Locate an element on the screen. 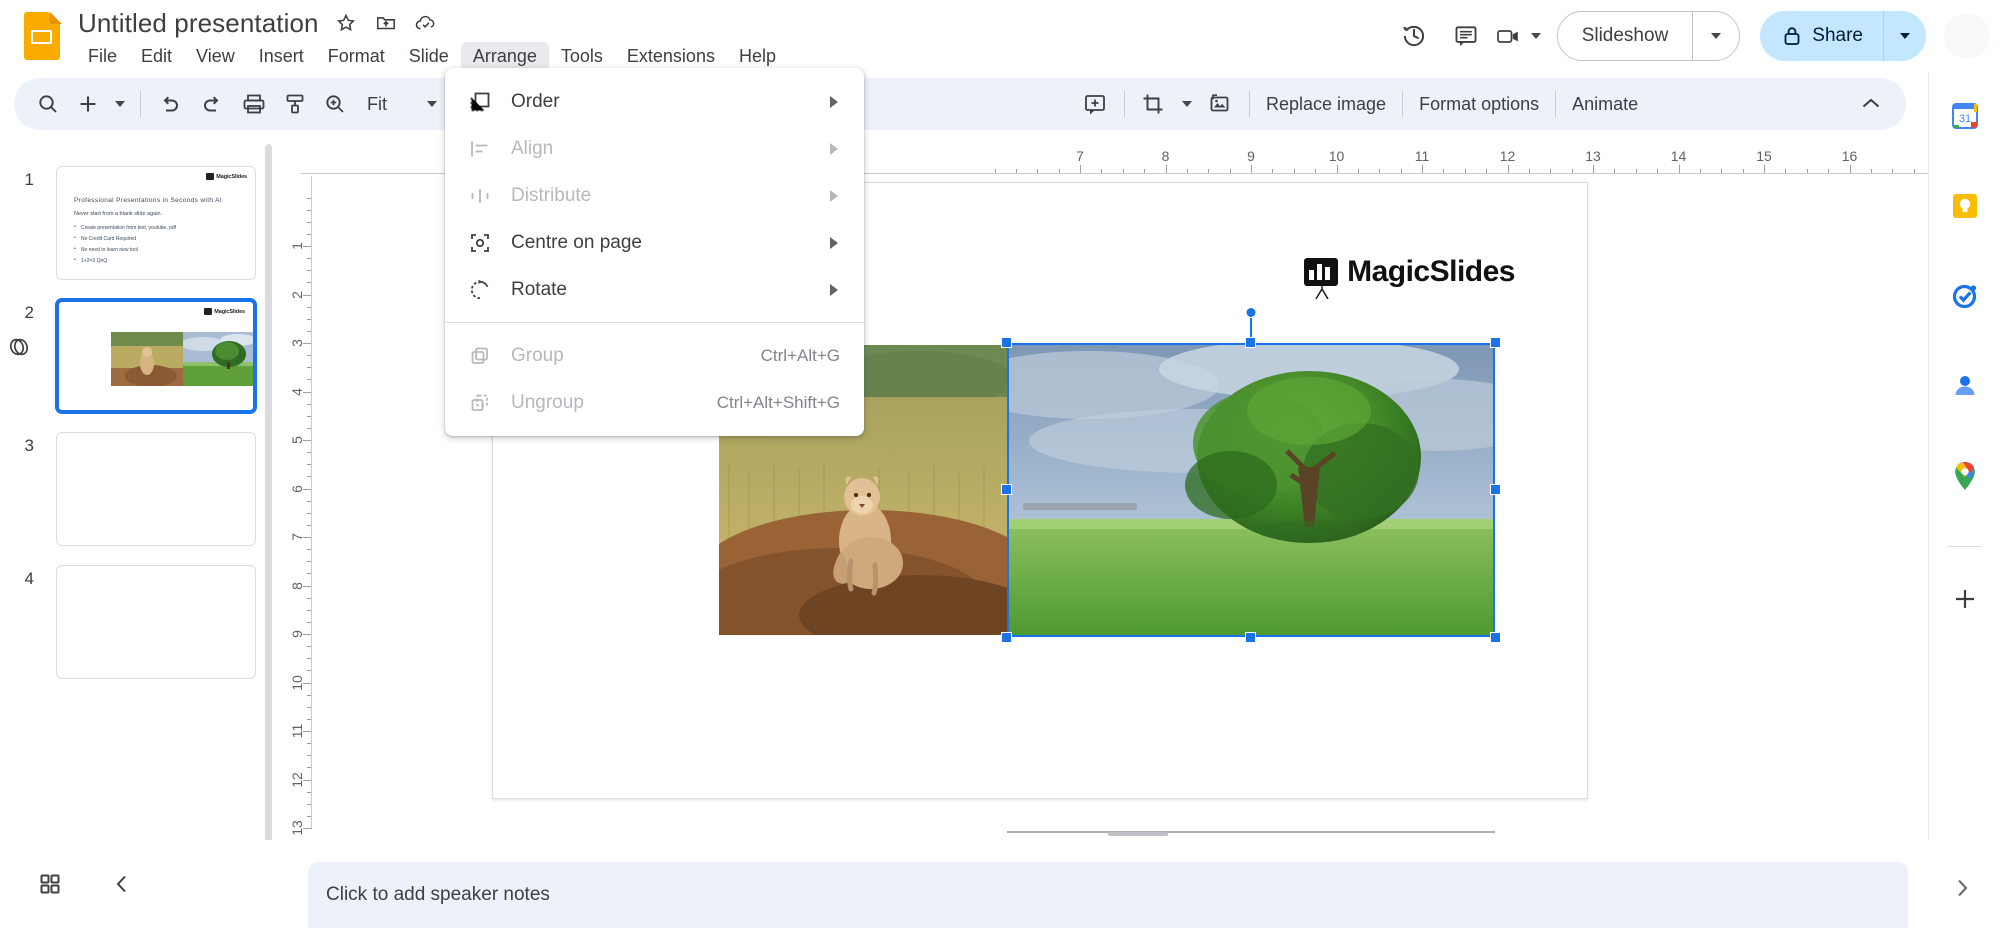  paint-format-icon is located at coordinates (295, 104).